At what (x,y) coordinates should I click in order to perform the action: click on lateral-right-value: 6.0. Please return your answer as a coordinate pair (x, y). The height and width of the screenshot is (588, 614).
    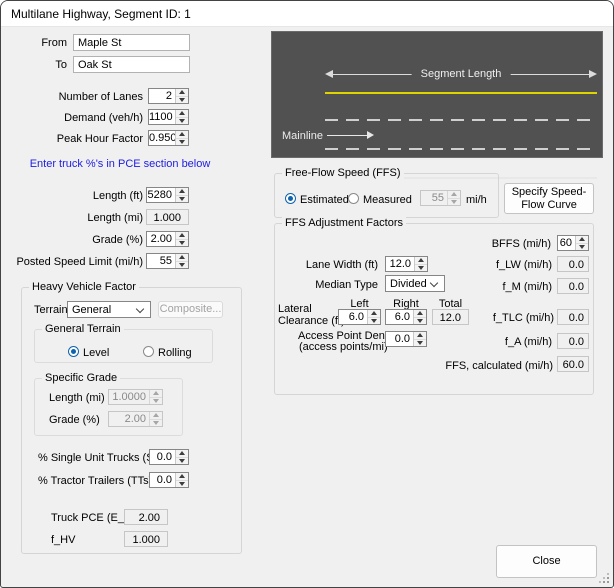
    Looking at the image, I should click on (402, 317).